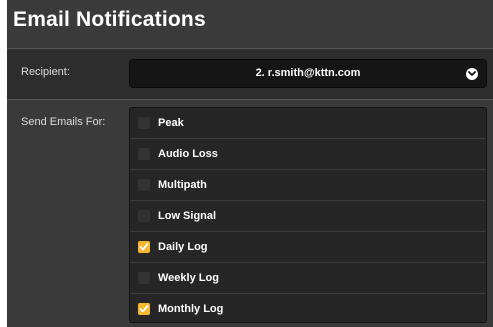 The height and width of the screenshot is (327, 493). I want to click on option-label: Peak, so click(171, 123).